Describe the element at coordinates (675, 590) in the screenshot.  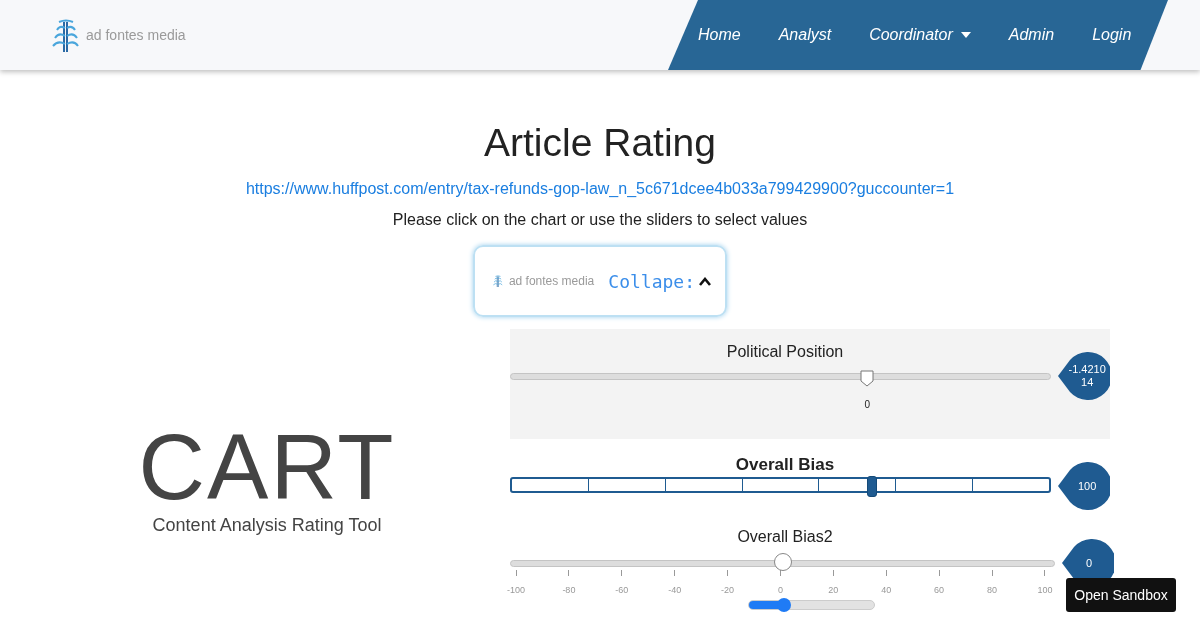
I see `tick-label: -40` at that location.